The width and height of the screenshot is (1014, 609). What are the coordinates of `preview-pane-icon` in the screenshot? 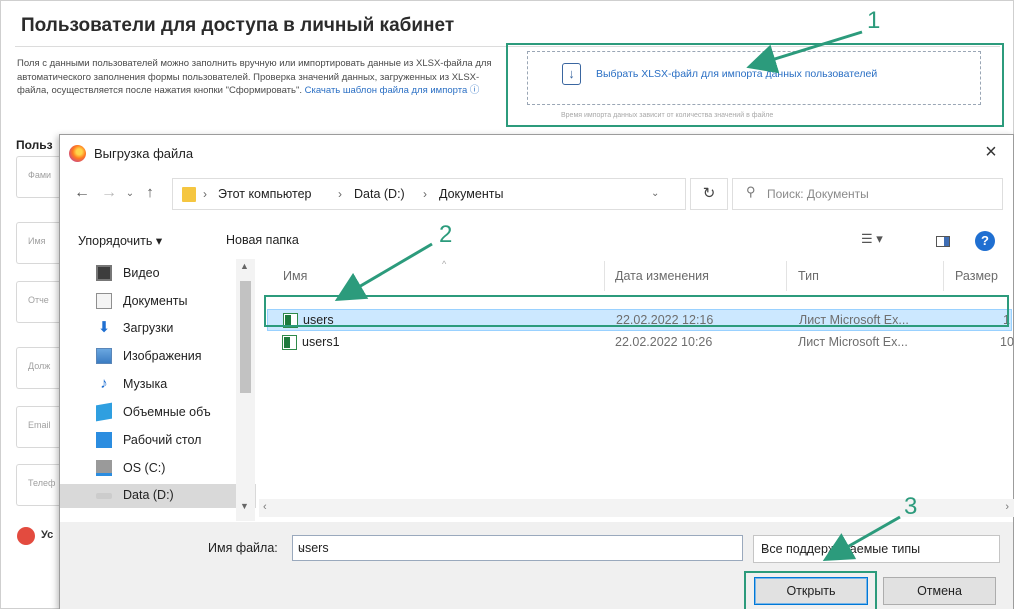 It's located at (943, 241).